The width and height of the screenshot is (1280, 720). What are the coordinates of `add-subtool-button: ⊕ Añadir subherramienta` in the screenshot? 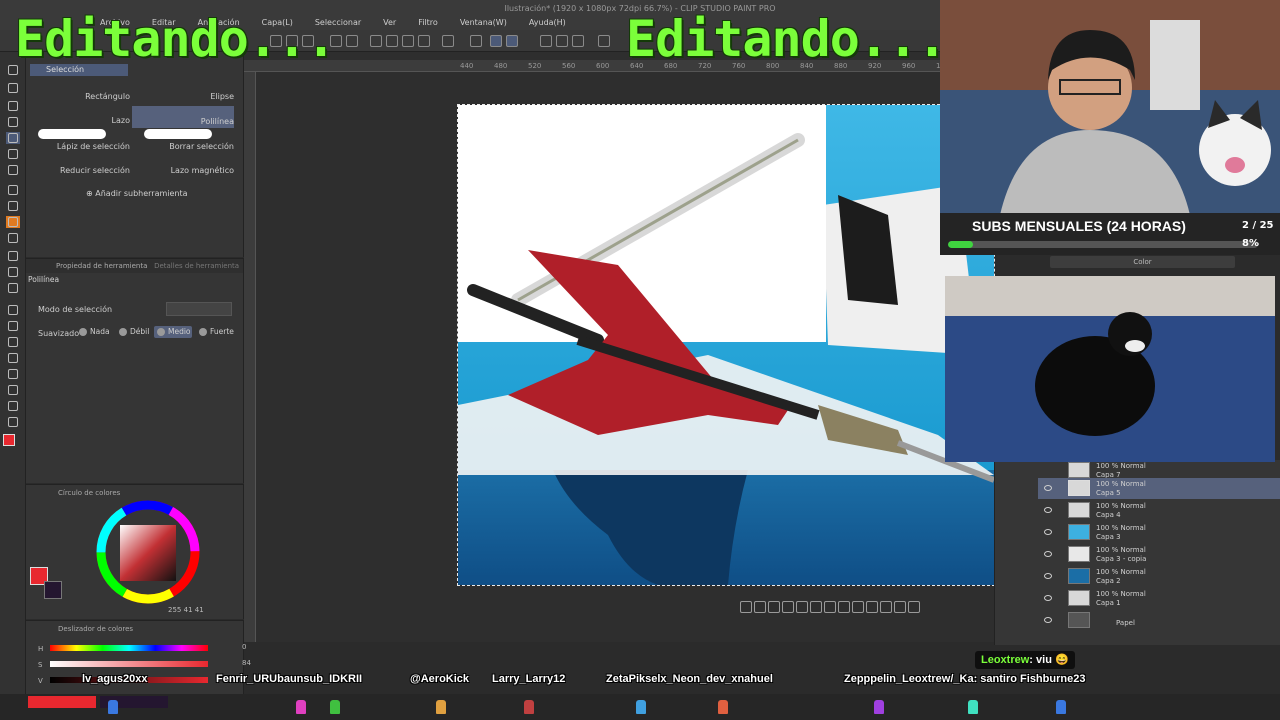 It's located at (137, 193).